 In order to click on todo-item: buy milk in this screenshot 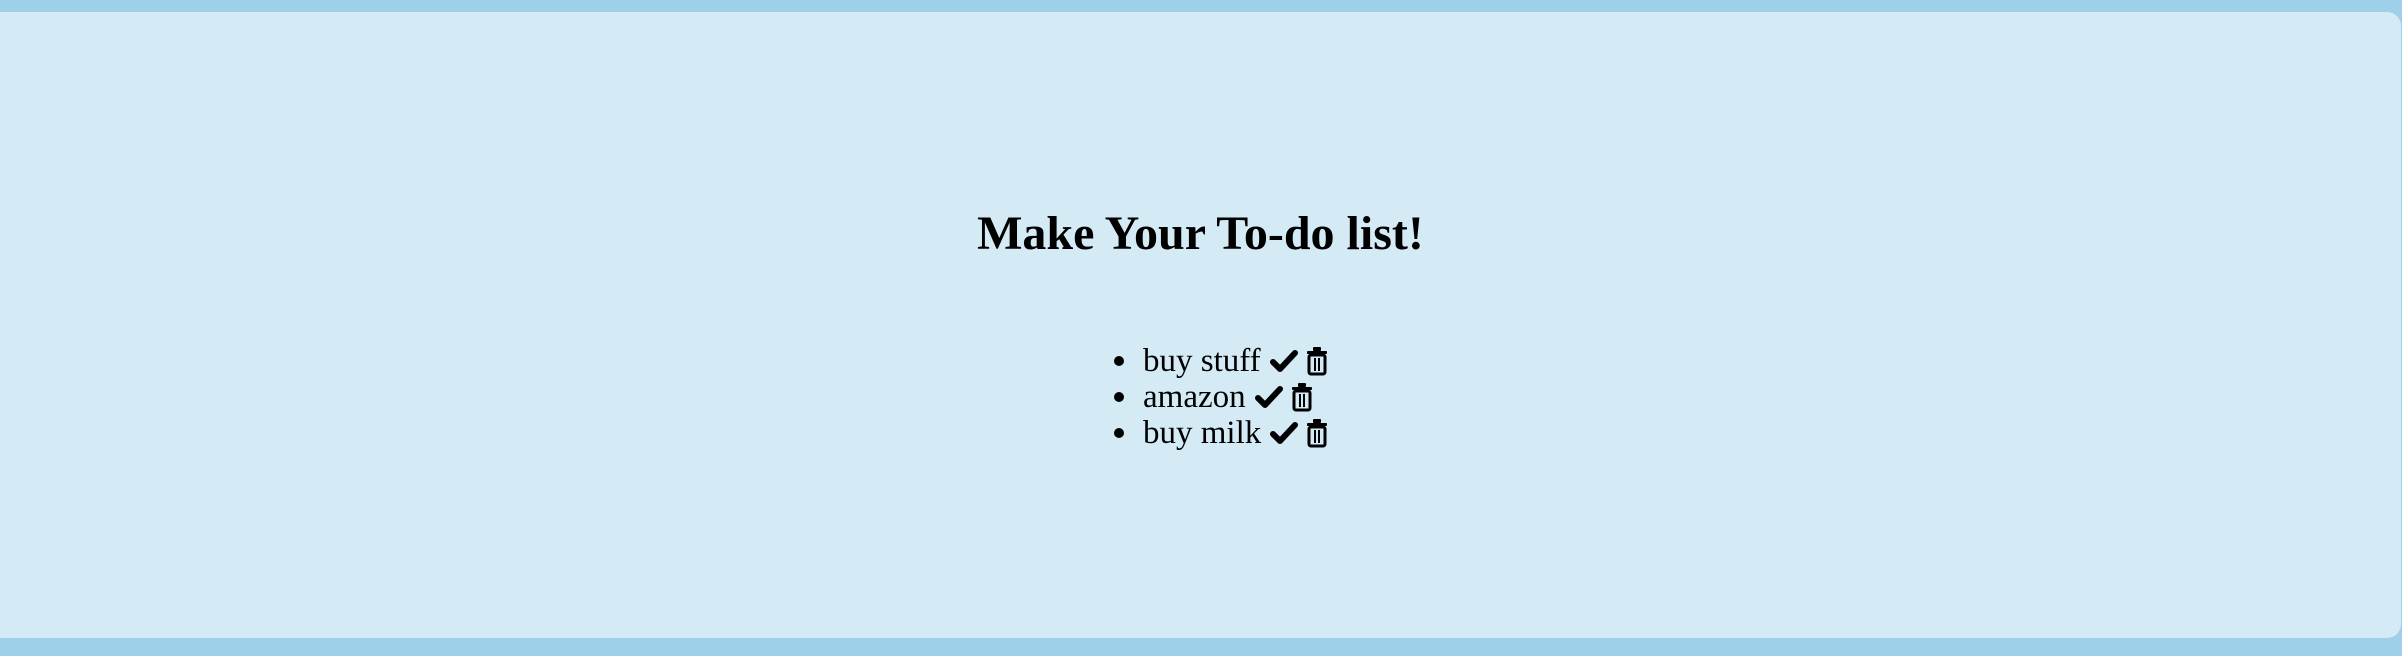, I will do `click(1222, 433)`.